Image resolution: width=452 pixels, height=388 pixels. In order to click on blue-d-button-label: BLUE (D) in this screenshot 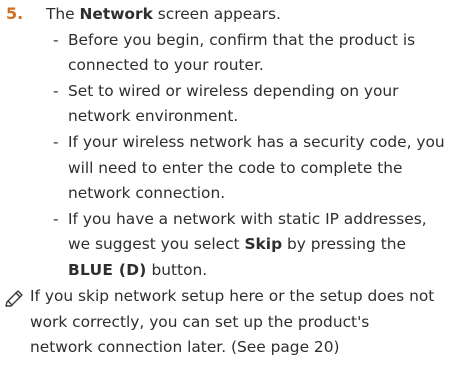, I will do `click(107, 269)`.